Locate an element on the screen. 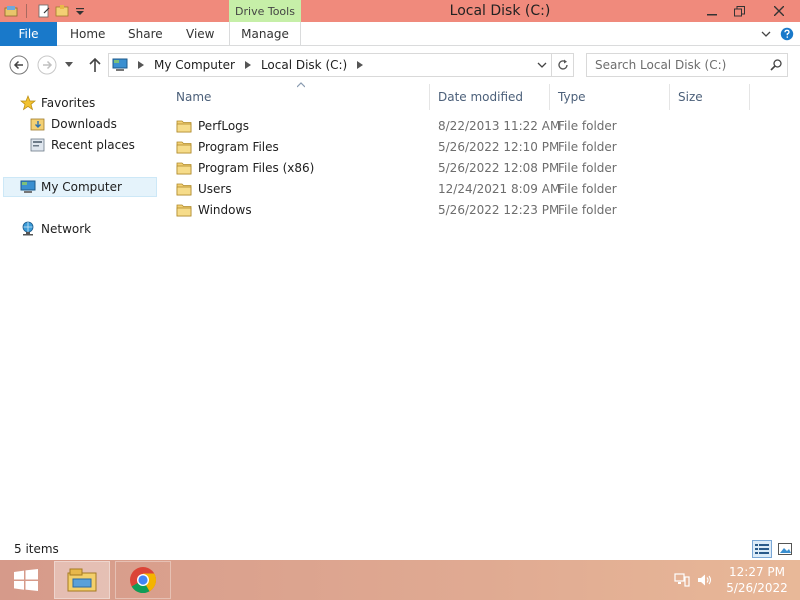 The width and height of the screenshot is (800, 600). column-header-type: Type is located at coordinates (610, 97).